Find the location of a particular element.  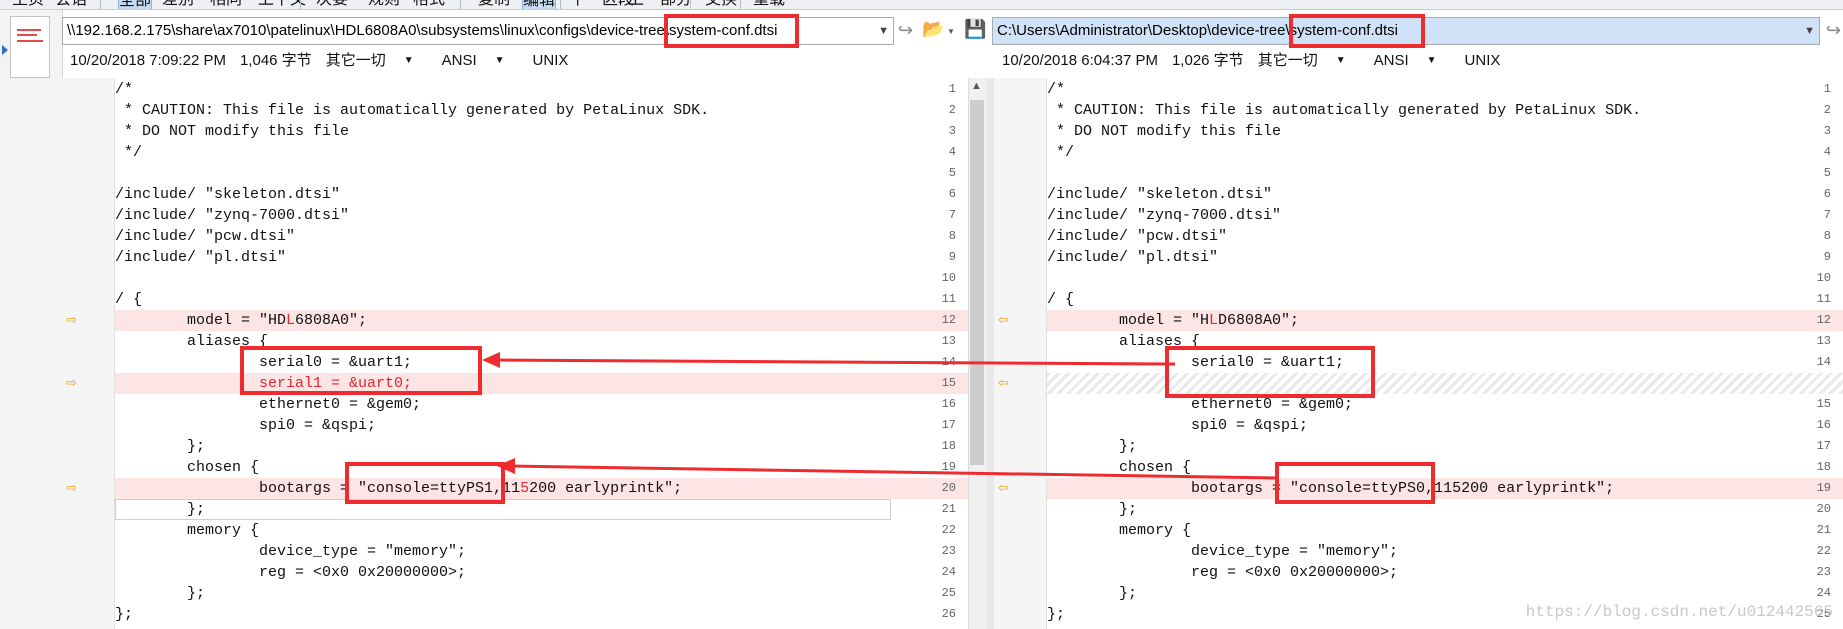

watermark-text: https://blog.csdn.net/u012442565 is located at coordinates (1679, 612).